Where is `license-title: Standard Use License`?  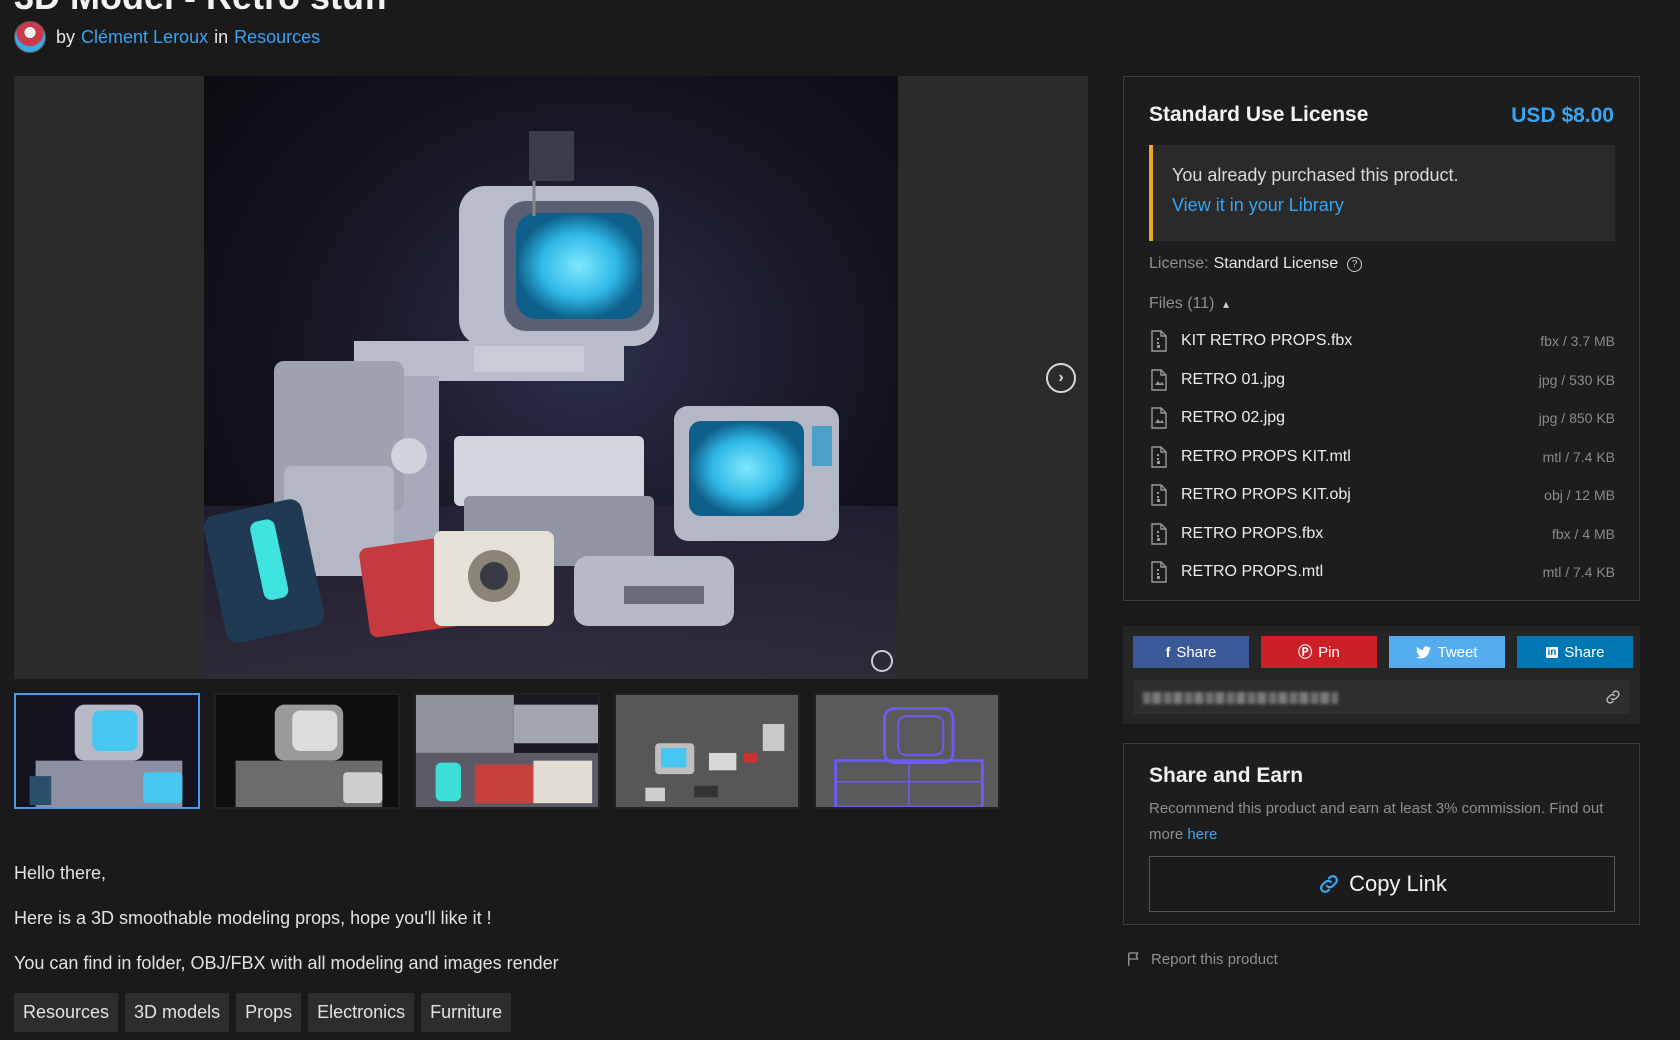
license-title: Standard Use License is located at coordinates (1259, 114).